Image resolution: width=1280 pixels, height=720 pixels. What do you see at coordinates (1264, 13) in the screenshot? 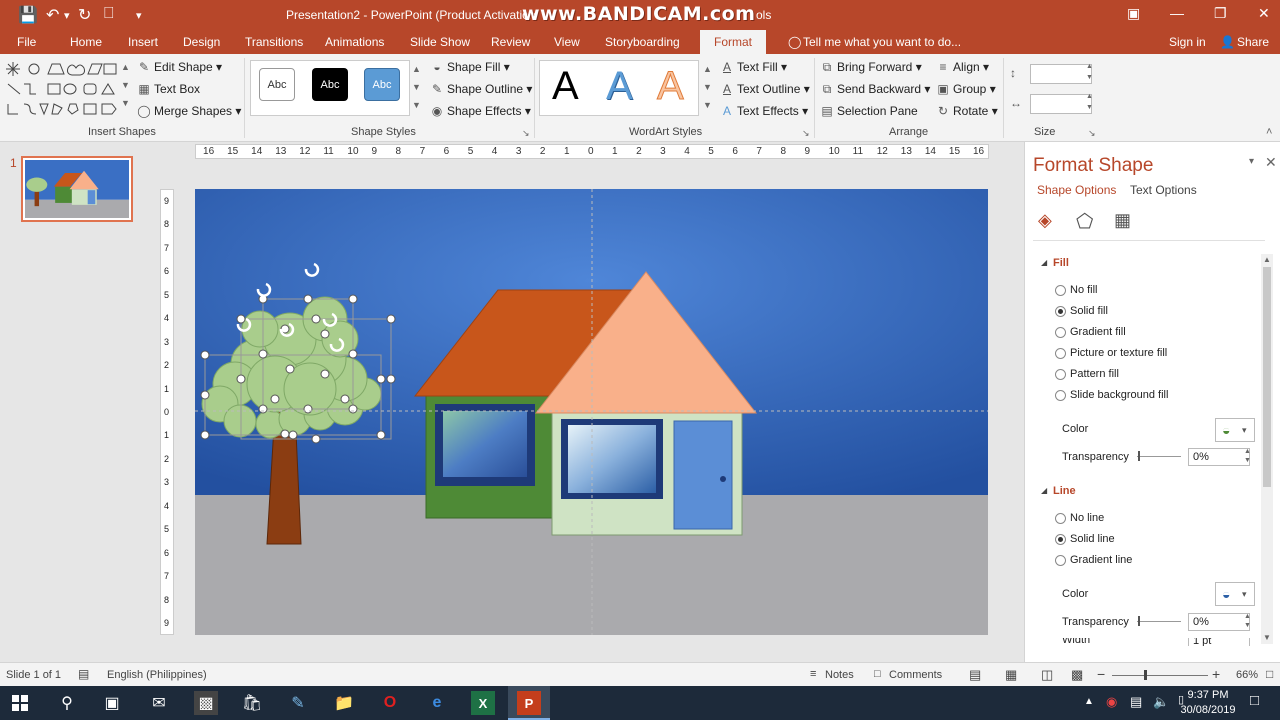
I see `close-icon: ✕` at bounding box center [1264, 13].